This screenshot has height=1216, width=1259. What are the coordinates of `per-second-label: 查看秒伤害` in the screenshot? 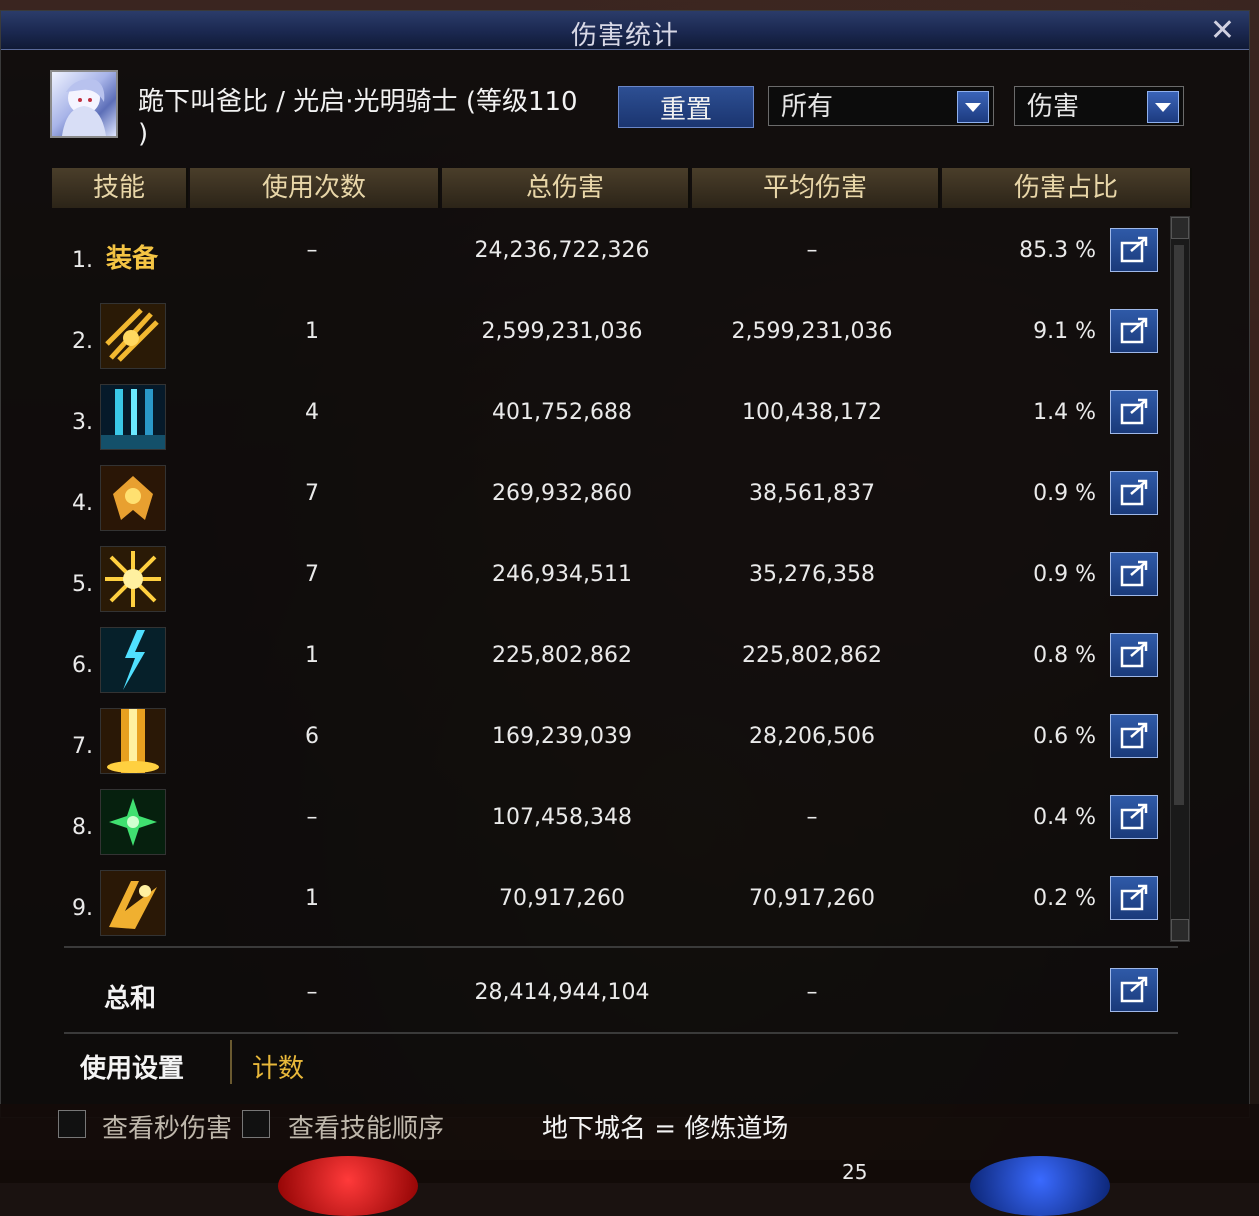 It's located at (167, 1126).